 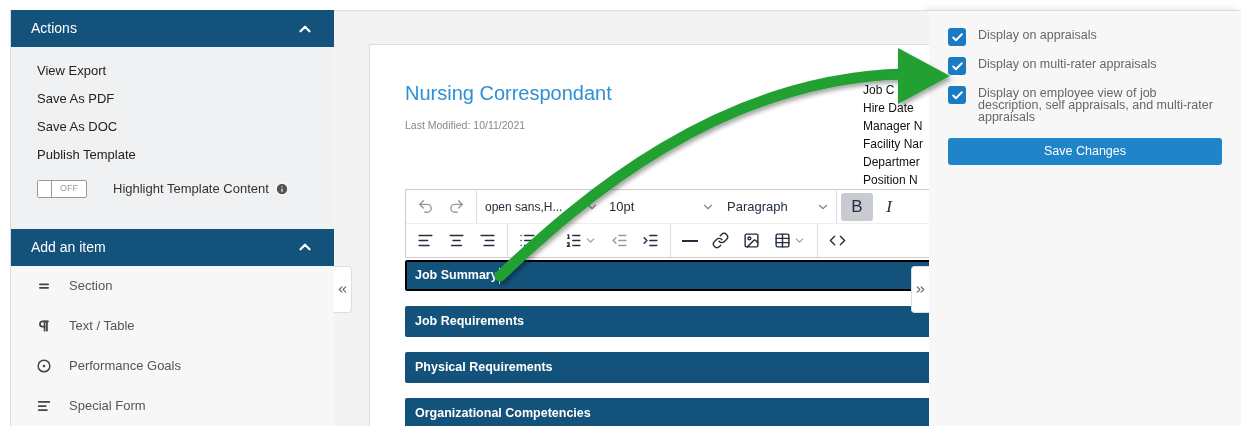 I want to click on block-select: Paragraph, so click(x=779, y=206).